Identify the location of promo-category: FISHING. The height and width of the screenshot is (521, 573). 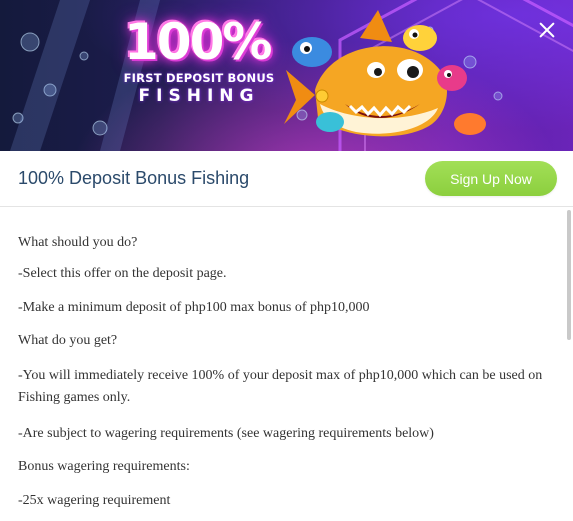
(199, 96).